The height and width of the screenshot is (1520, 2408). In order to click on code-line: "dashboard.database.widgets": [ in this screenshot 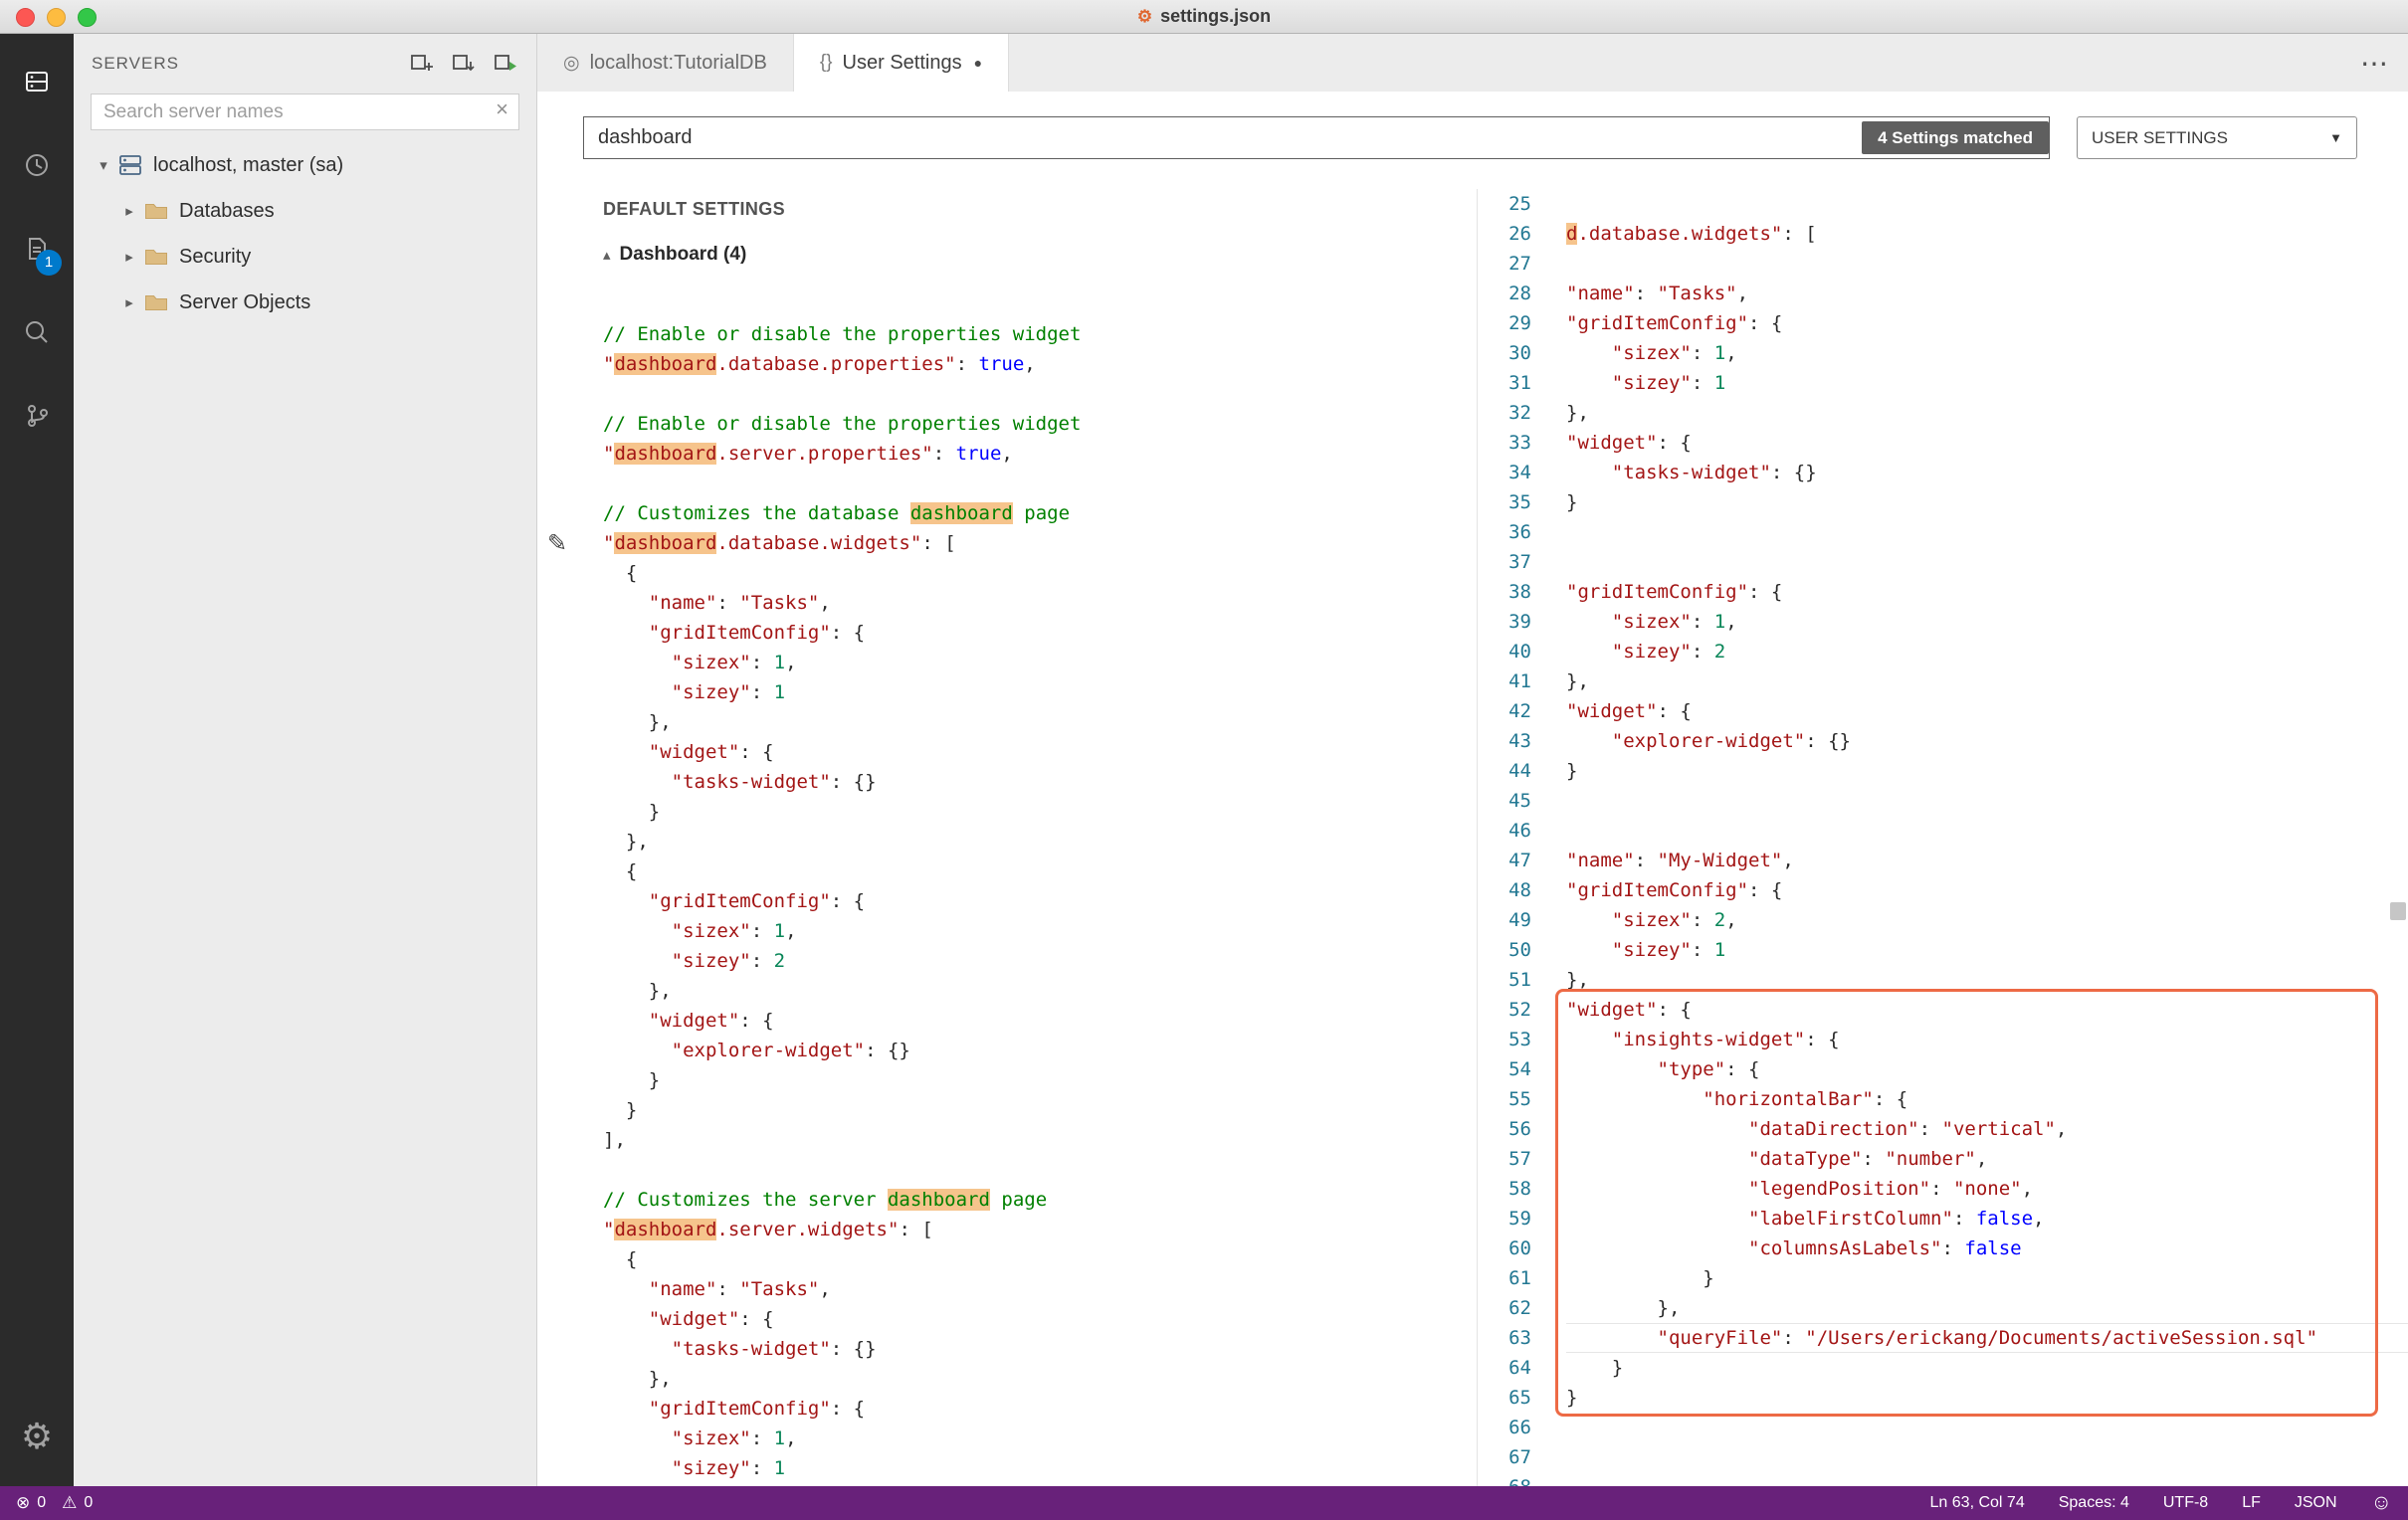, I will do `click(1040, 543)`.